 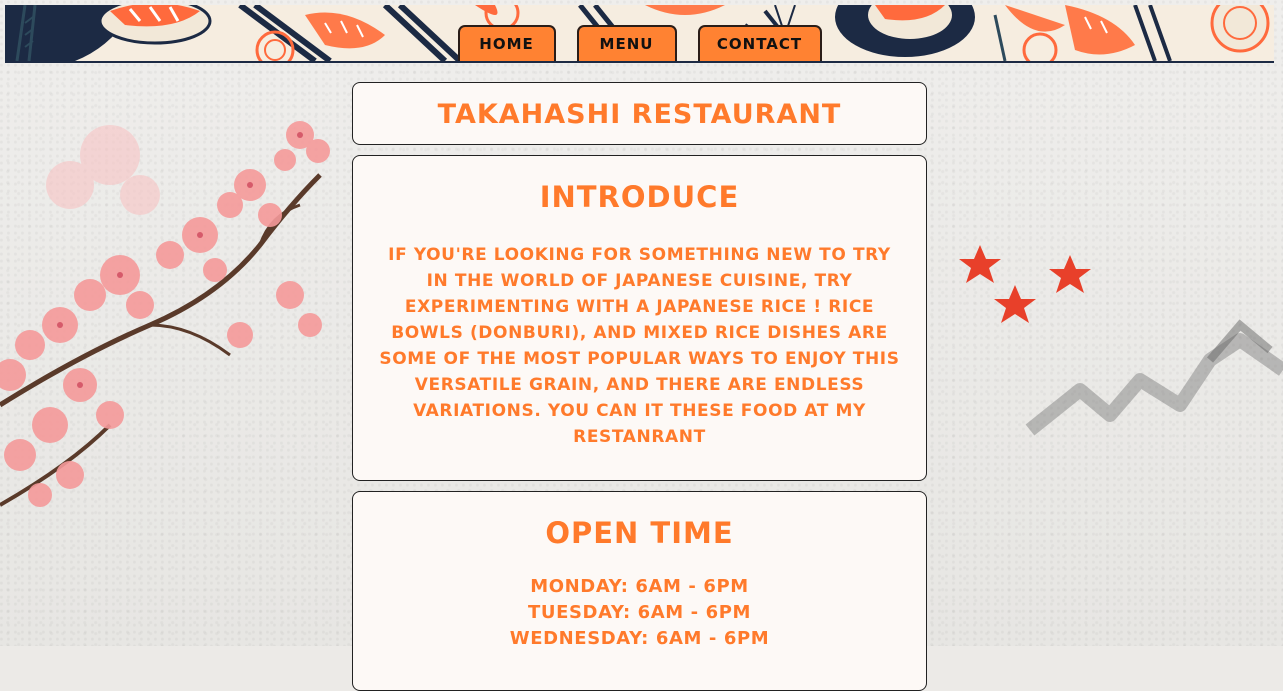 What do you see at coordinates (165, 314) in the screenshot?
I see `cherry-blossom-branch-icon` at bounding box center [165, 314].